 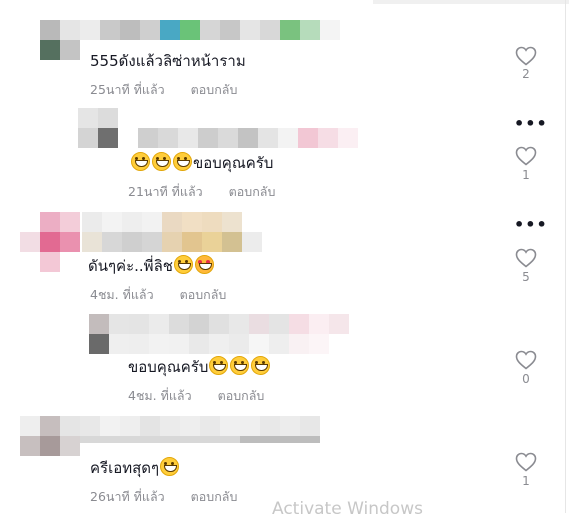 I want to click on comment-text: 555ดังแล้วลิซ่าหน้าราม, so click(x=168, y=61).